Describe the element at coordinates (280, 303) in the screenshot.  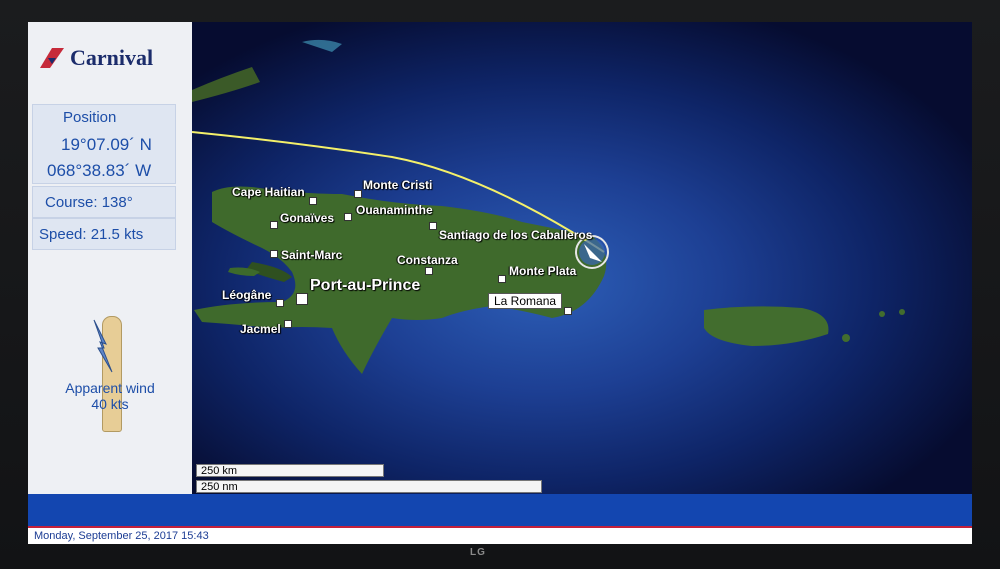
I see `city-marker-leogane` at that location.